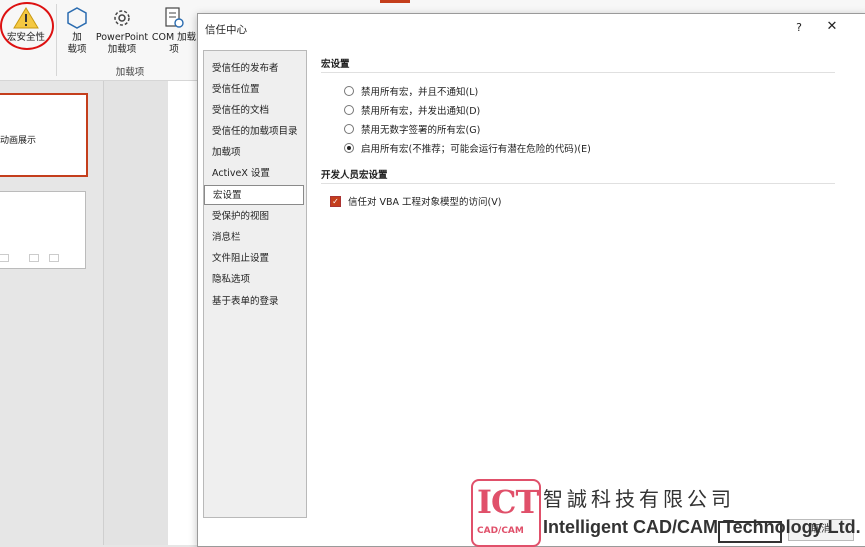 This screenshot has height=547, width=865. I want to click on nav-item-file-block-settings: 文件阻止设置, so click(254, 259).